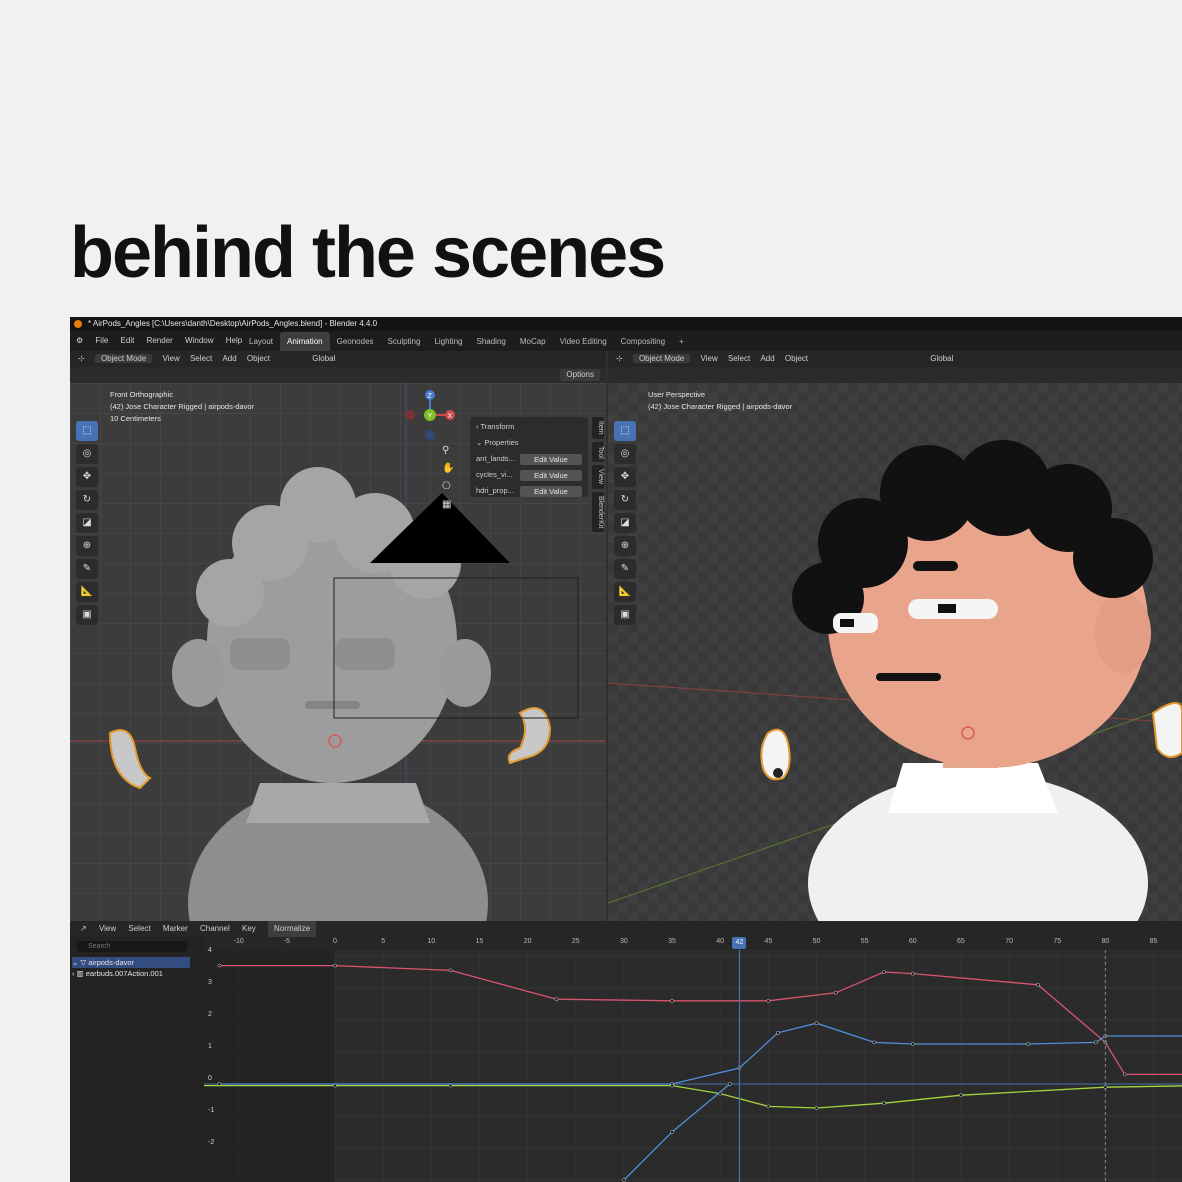 Image resolution: width=1182 pixels, height=1182 pixels. I want to click on tab-mocap: MoCap, so click(533, 341).